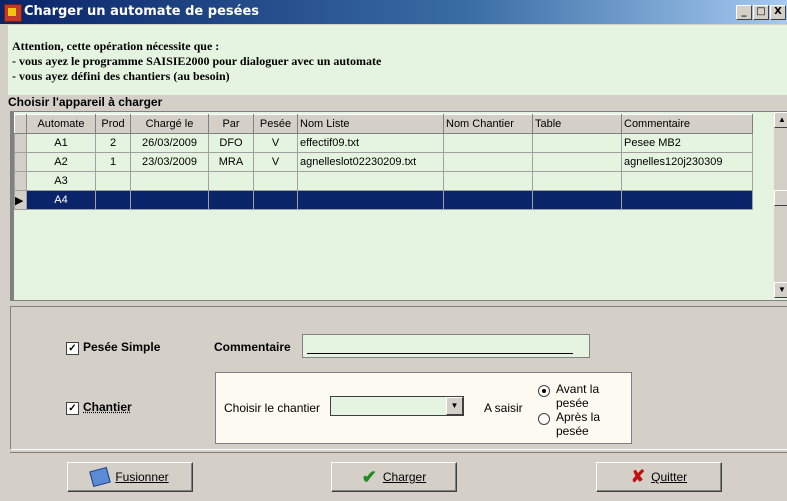 This screenshot has width=787, height=501. What do you see at coordinates (544, 419) in the screenshot?
I see `radio-apres-pesee` at bounding box center [544, 419].